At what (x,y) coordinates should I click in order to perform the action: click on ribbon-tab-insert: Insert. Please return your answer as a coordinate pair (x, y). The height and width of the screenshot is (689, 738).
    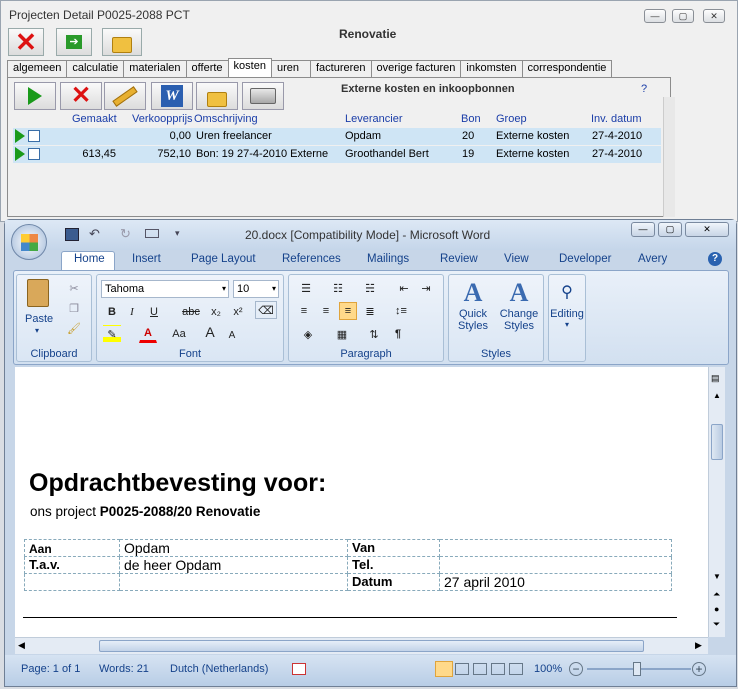
    Looking at the image, I should click on (146, 259).